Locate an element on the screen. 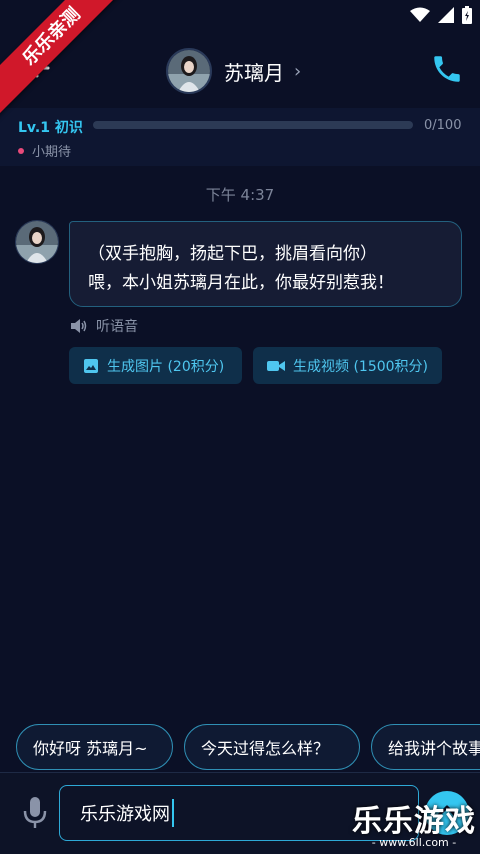 The width and height of the screenshot is (480, 854). intimacy-progress-bar is located at coordinates (253, 125).